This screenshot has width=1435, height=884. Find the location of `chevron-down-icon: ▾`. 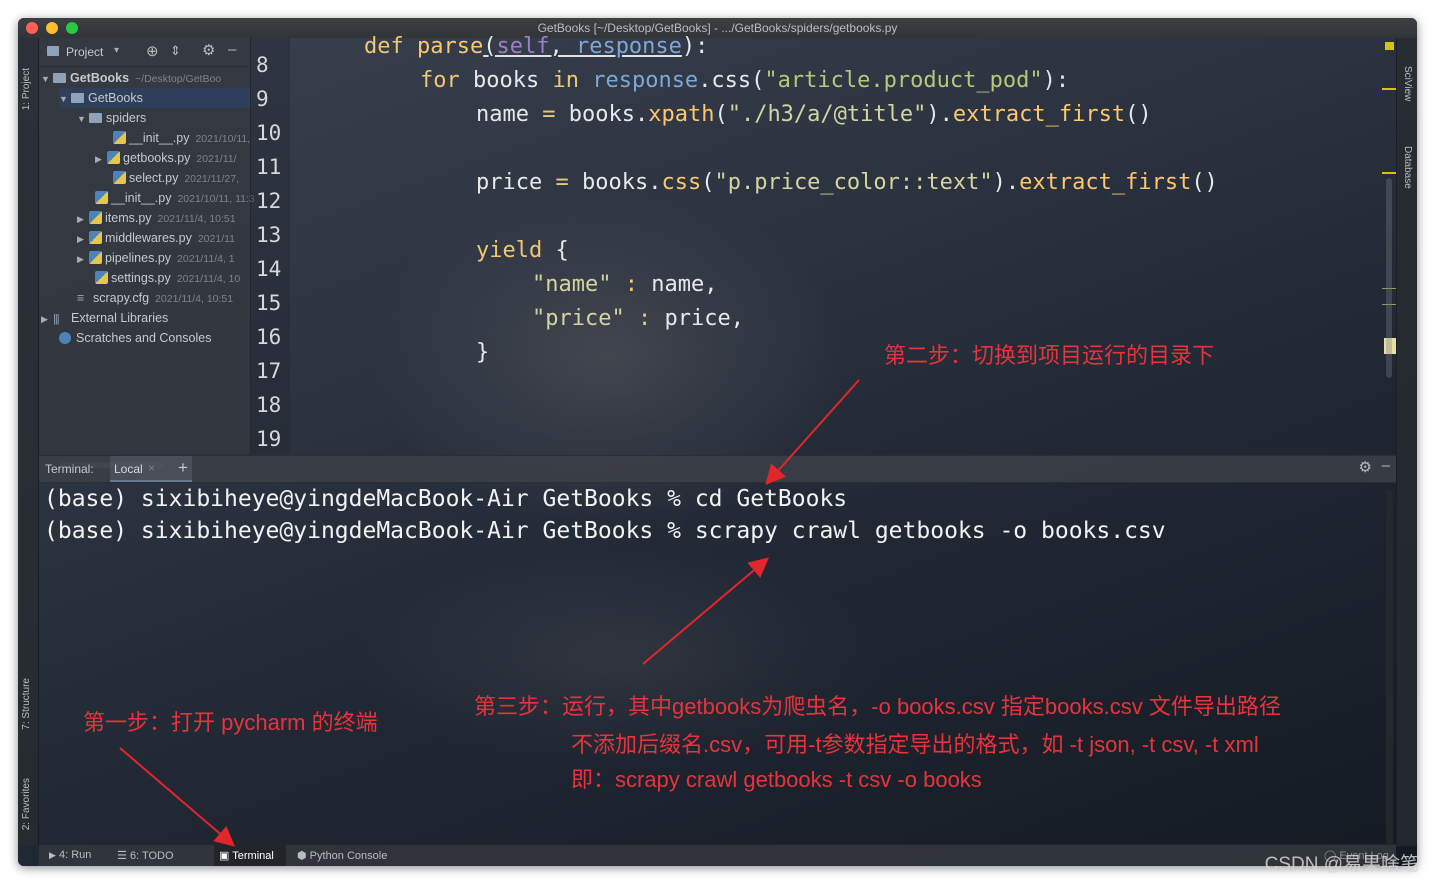

chevron-down-icon: ▾ is located at coordinates (116, 50).